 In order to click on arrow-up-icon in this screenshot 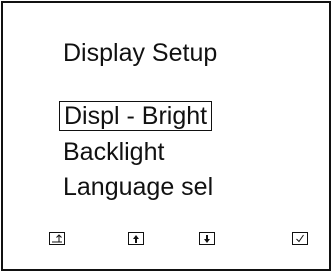, I will do `click(136, 238)`.